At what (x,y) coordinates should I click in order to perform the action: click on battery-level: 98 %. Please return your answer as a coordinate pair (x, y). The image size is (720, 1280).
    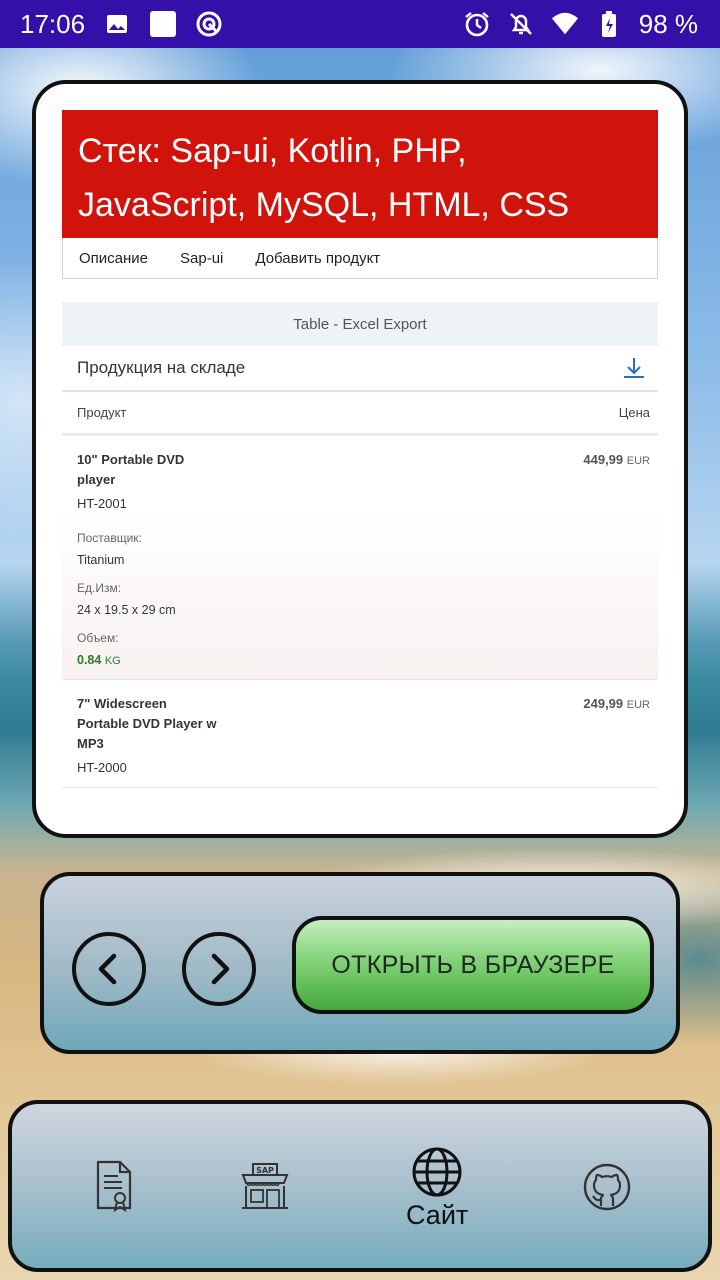
    Looking at the image, I should click on (668, 23).